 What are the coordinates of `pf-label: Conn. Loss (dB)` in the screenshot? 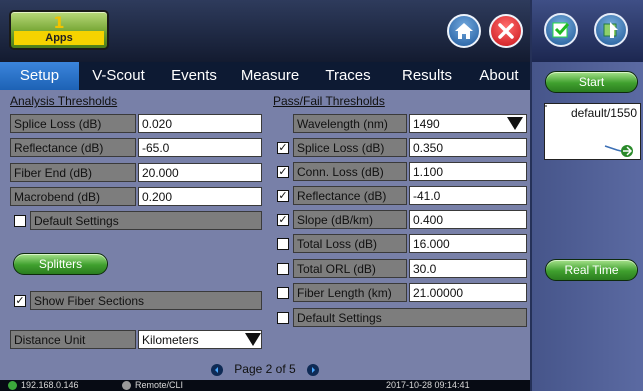 It's located at (350, 171).